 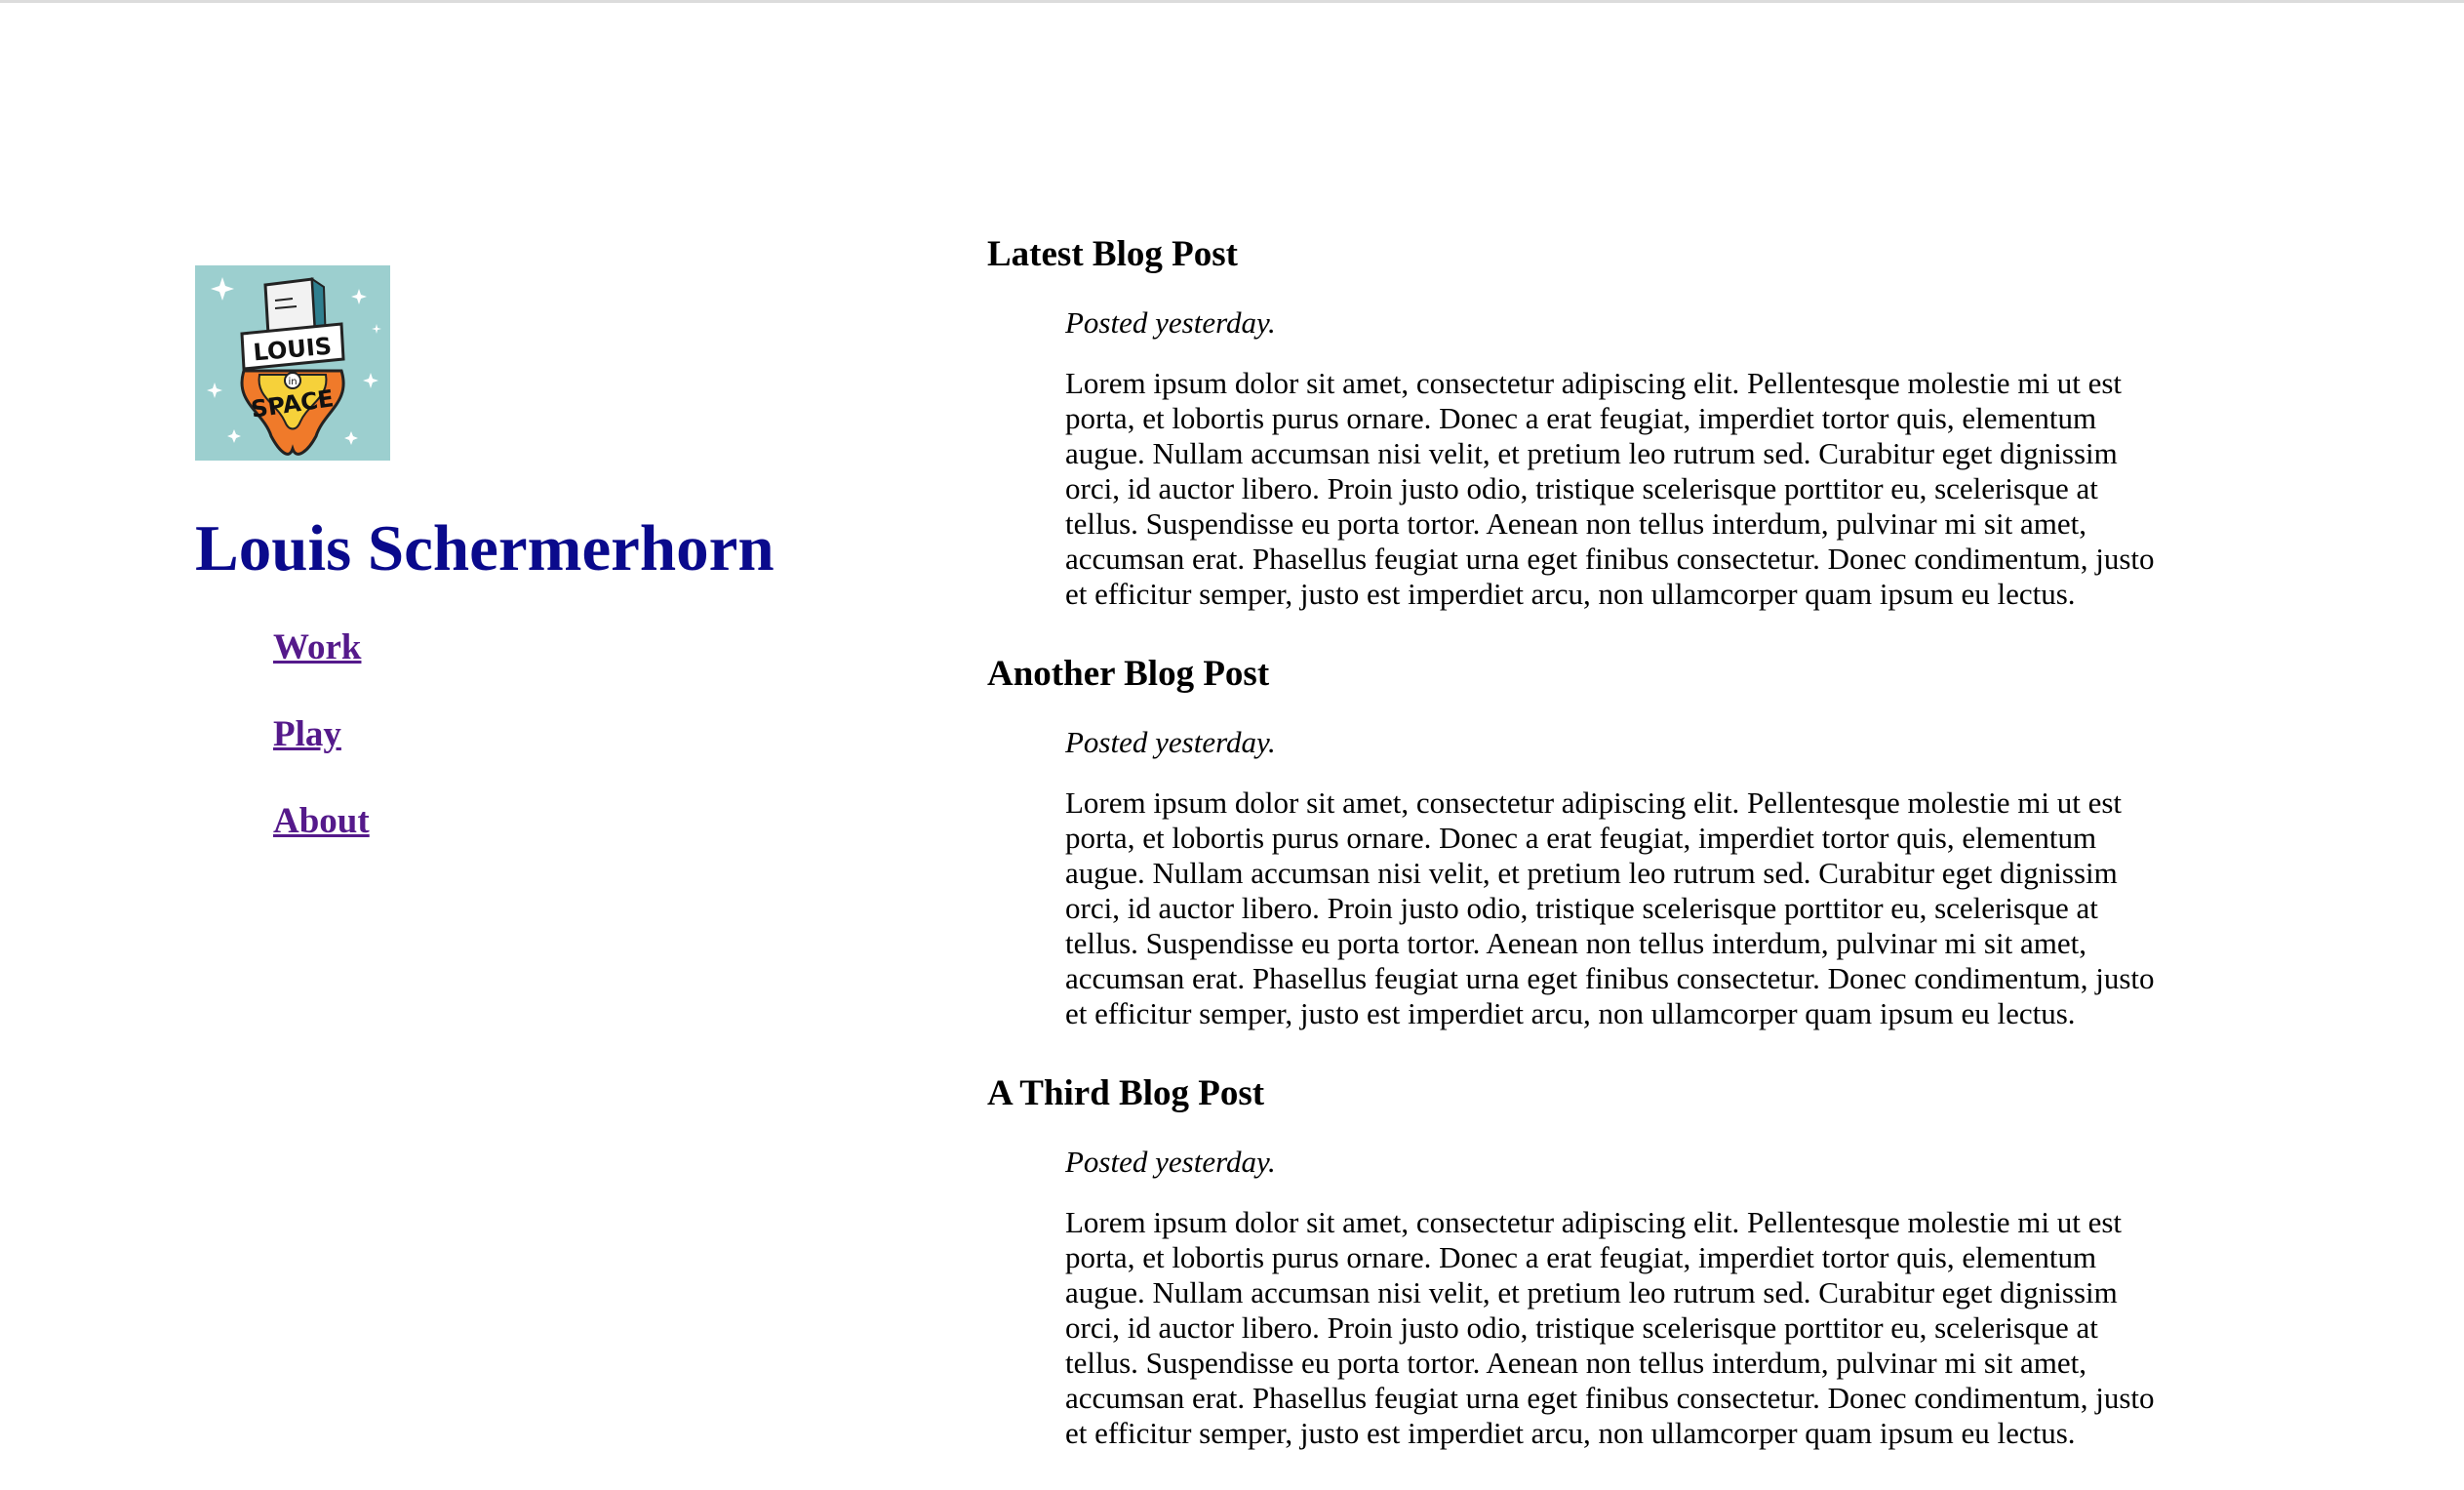 I want to click on post-title: Latest Blog Post, so click(x=1112, y=254).